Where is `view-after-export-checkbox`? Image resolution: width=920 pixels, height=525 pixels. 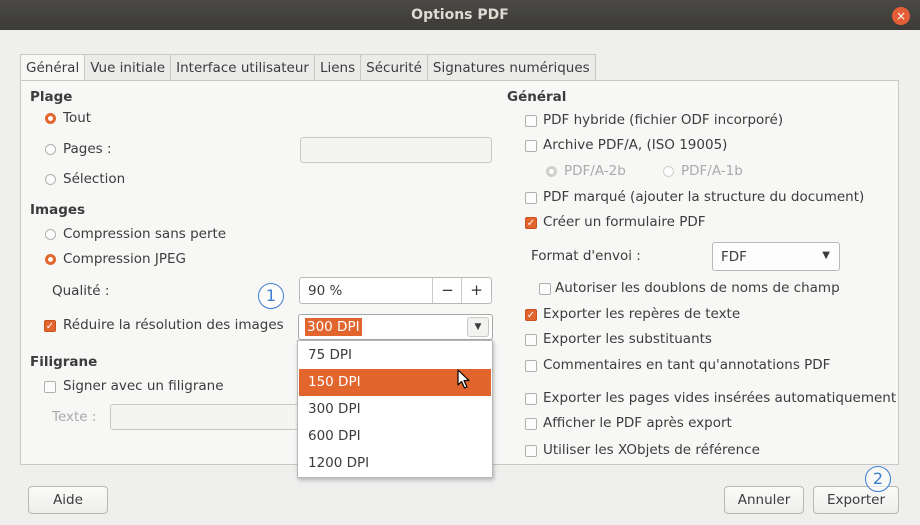
view-after-export-checkbox is located at coordinates (531, 424).